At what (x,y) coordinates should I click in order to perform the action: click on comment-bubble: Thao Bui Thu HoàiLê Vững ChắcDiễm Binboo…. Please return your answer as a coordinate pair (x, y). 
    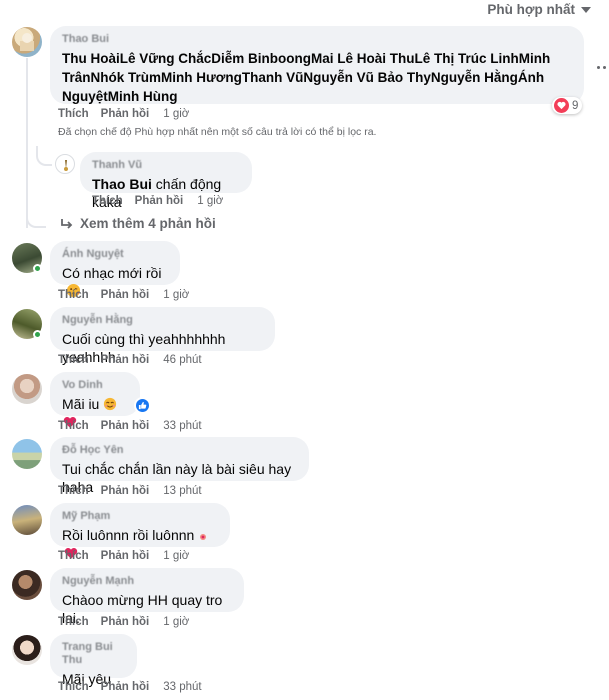
    Looking at the image, I should click on (317, 65).